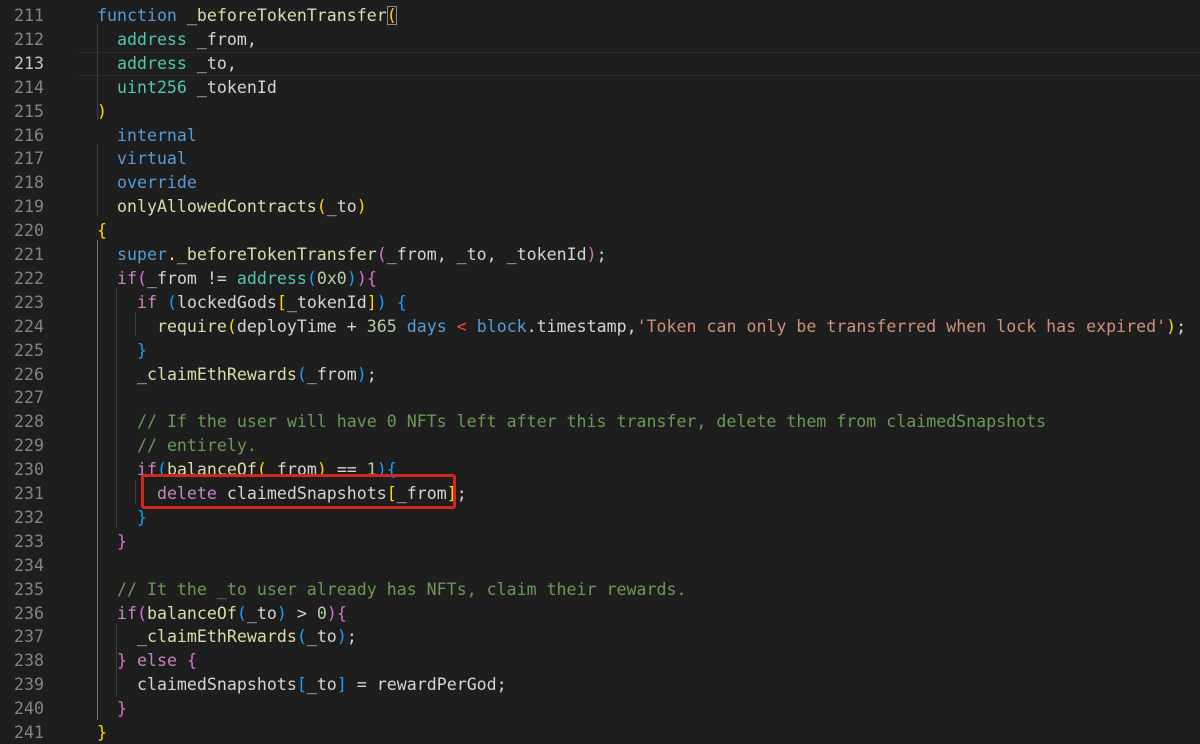 This screenshot has height=744, width=1200. I want to click on code-token: _from !=, so click(191, 278).